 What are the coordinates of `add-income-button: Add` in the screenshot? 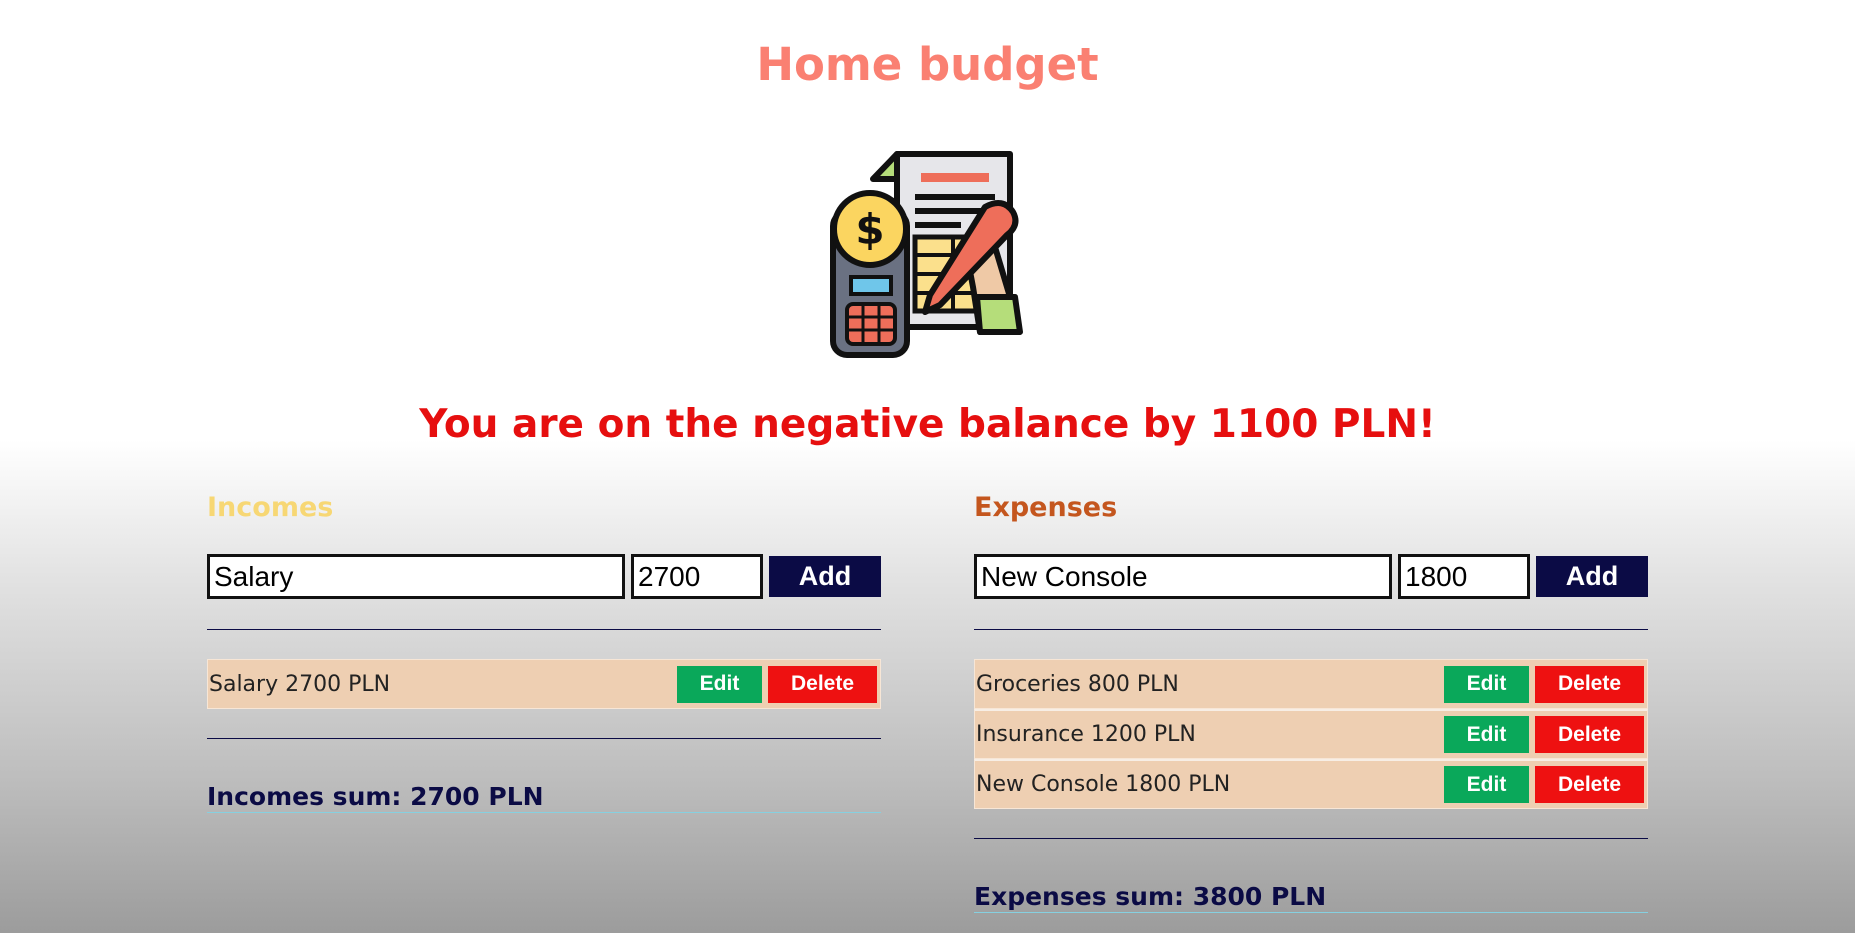 It's located at (825, 576).